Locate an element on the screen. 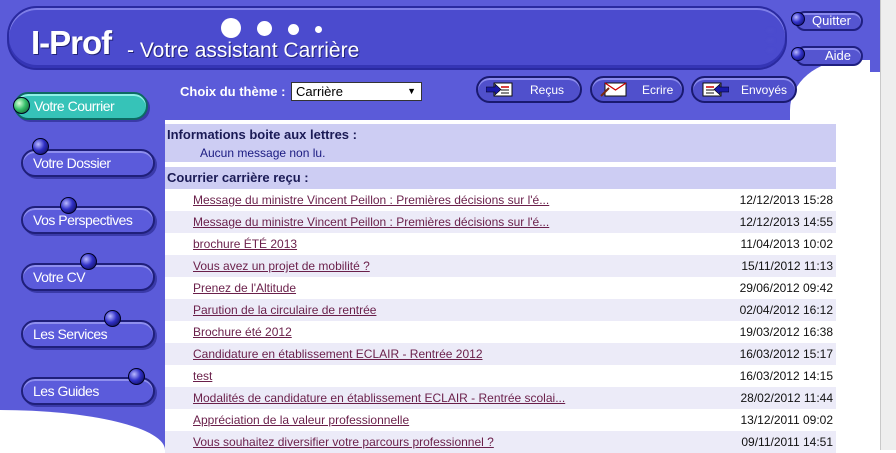  message-date: 02/04/2012 16:12 is located at coordinates (786, 310).